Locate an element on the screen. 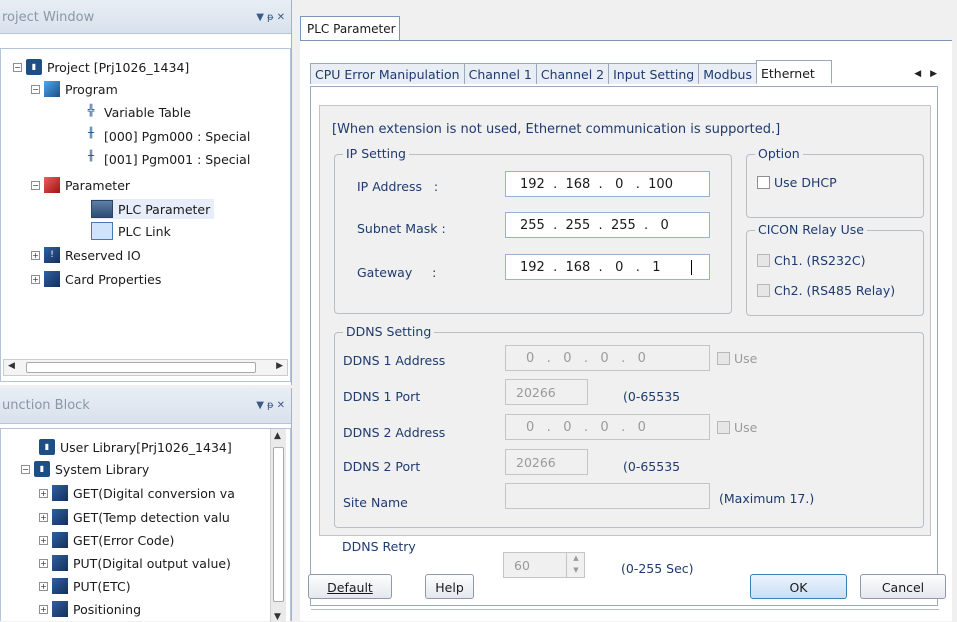 The image size is (957, 622). ddns2-use-checkbox: Use is located at coordinates (737, 427).